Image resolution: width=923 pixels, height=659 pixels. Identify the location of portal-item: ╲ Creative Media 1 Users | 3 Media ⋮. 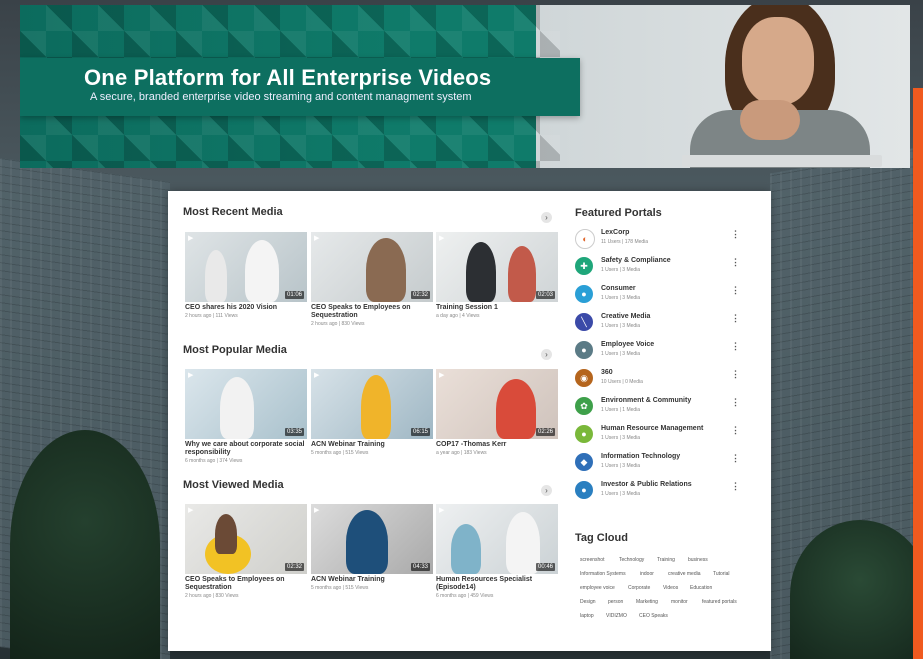
(662, 326).